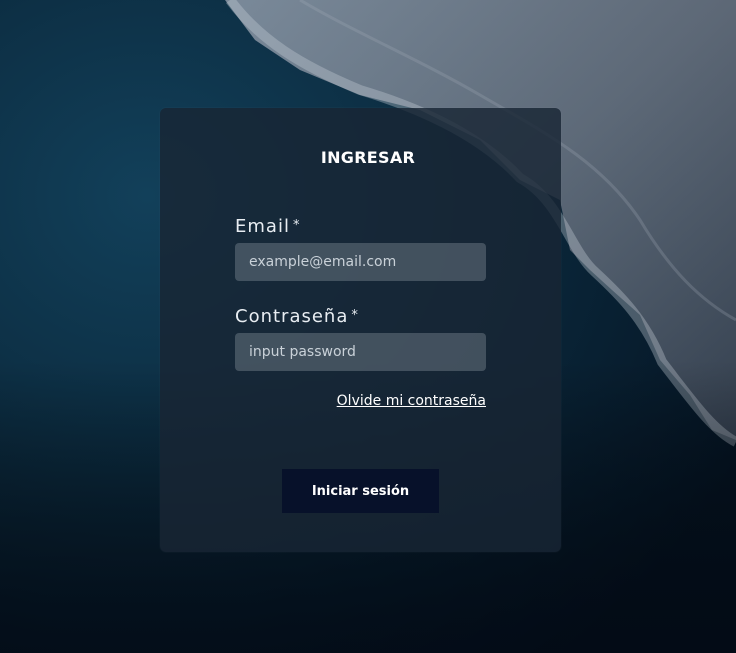  Describe the element at coordinates (292, 316) in the screenshot. I see `password-label-text: Contraseña` at that location.